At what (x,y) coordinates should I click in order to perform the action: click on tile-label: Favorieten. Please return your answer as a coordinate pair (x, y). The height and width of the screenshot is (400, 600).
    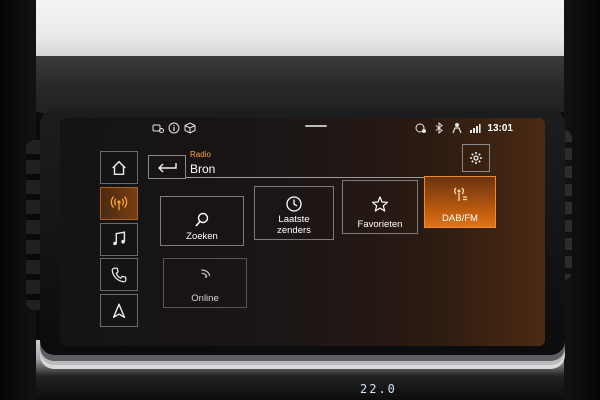
    Looking at the image, I should click on (380, 224).